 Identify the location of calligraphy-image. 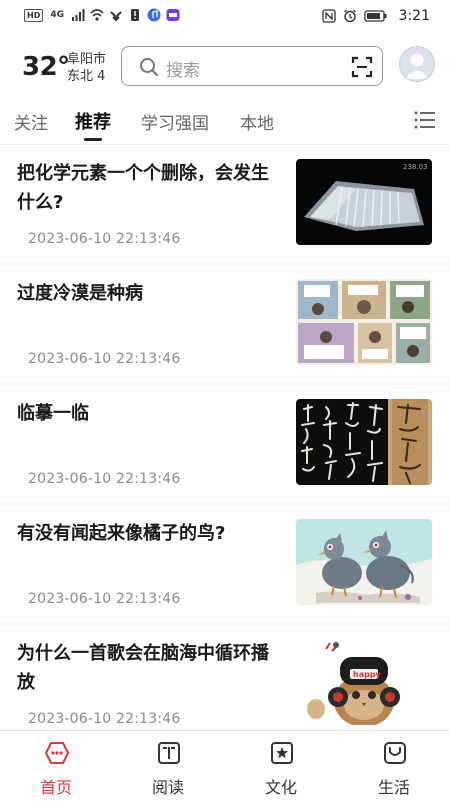
(364, 442).